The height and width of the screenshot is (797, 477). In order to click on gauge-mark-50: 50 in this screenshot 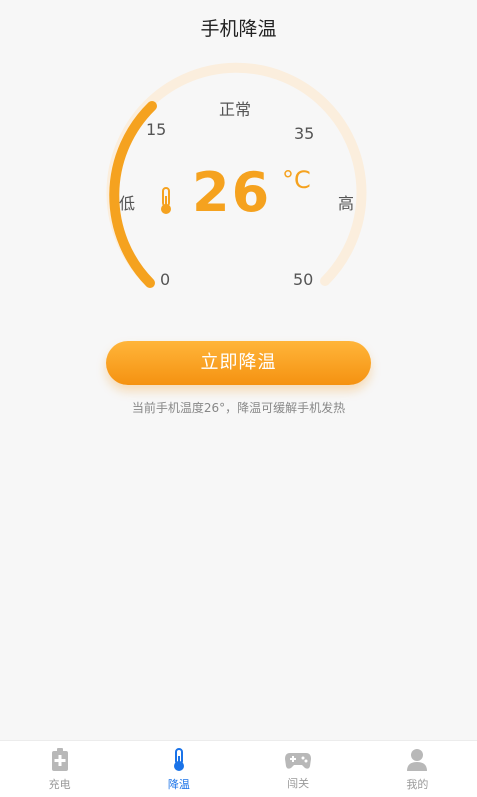, I will do `click(303, 279)`.